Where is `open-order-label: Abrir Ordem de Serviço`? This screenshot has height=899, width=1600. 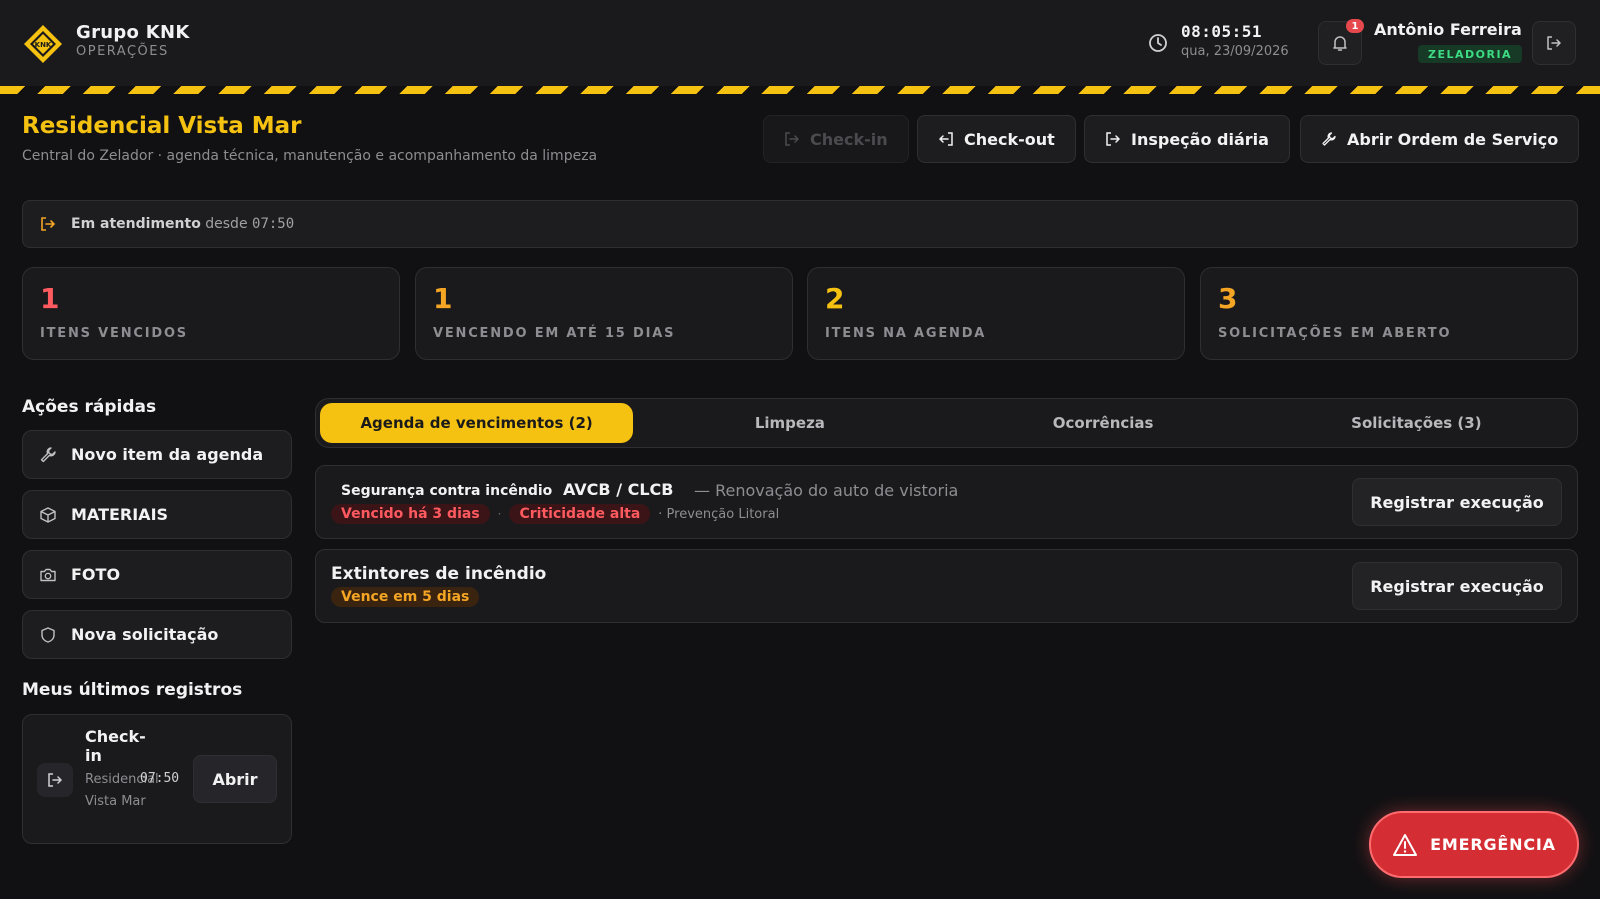 open-order-label: Abrir Ordem de Serviço is located at coordinates (1453, 139).